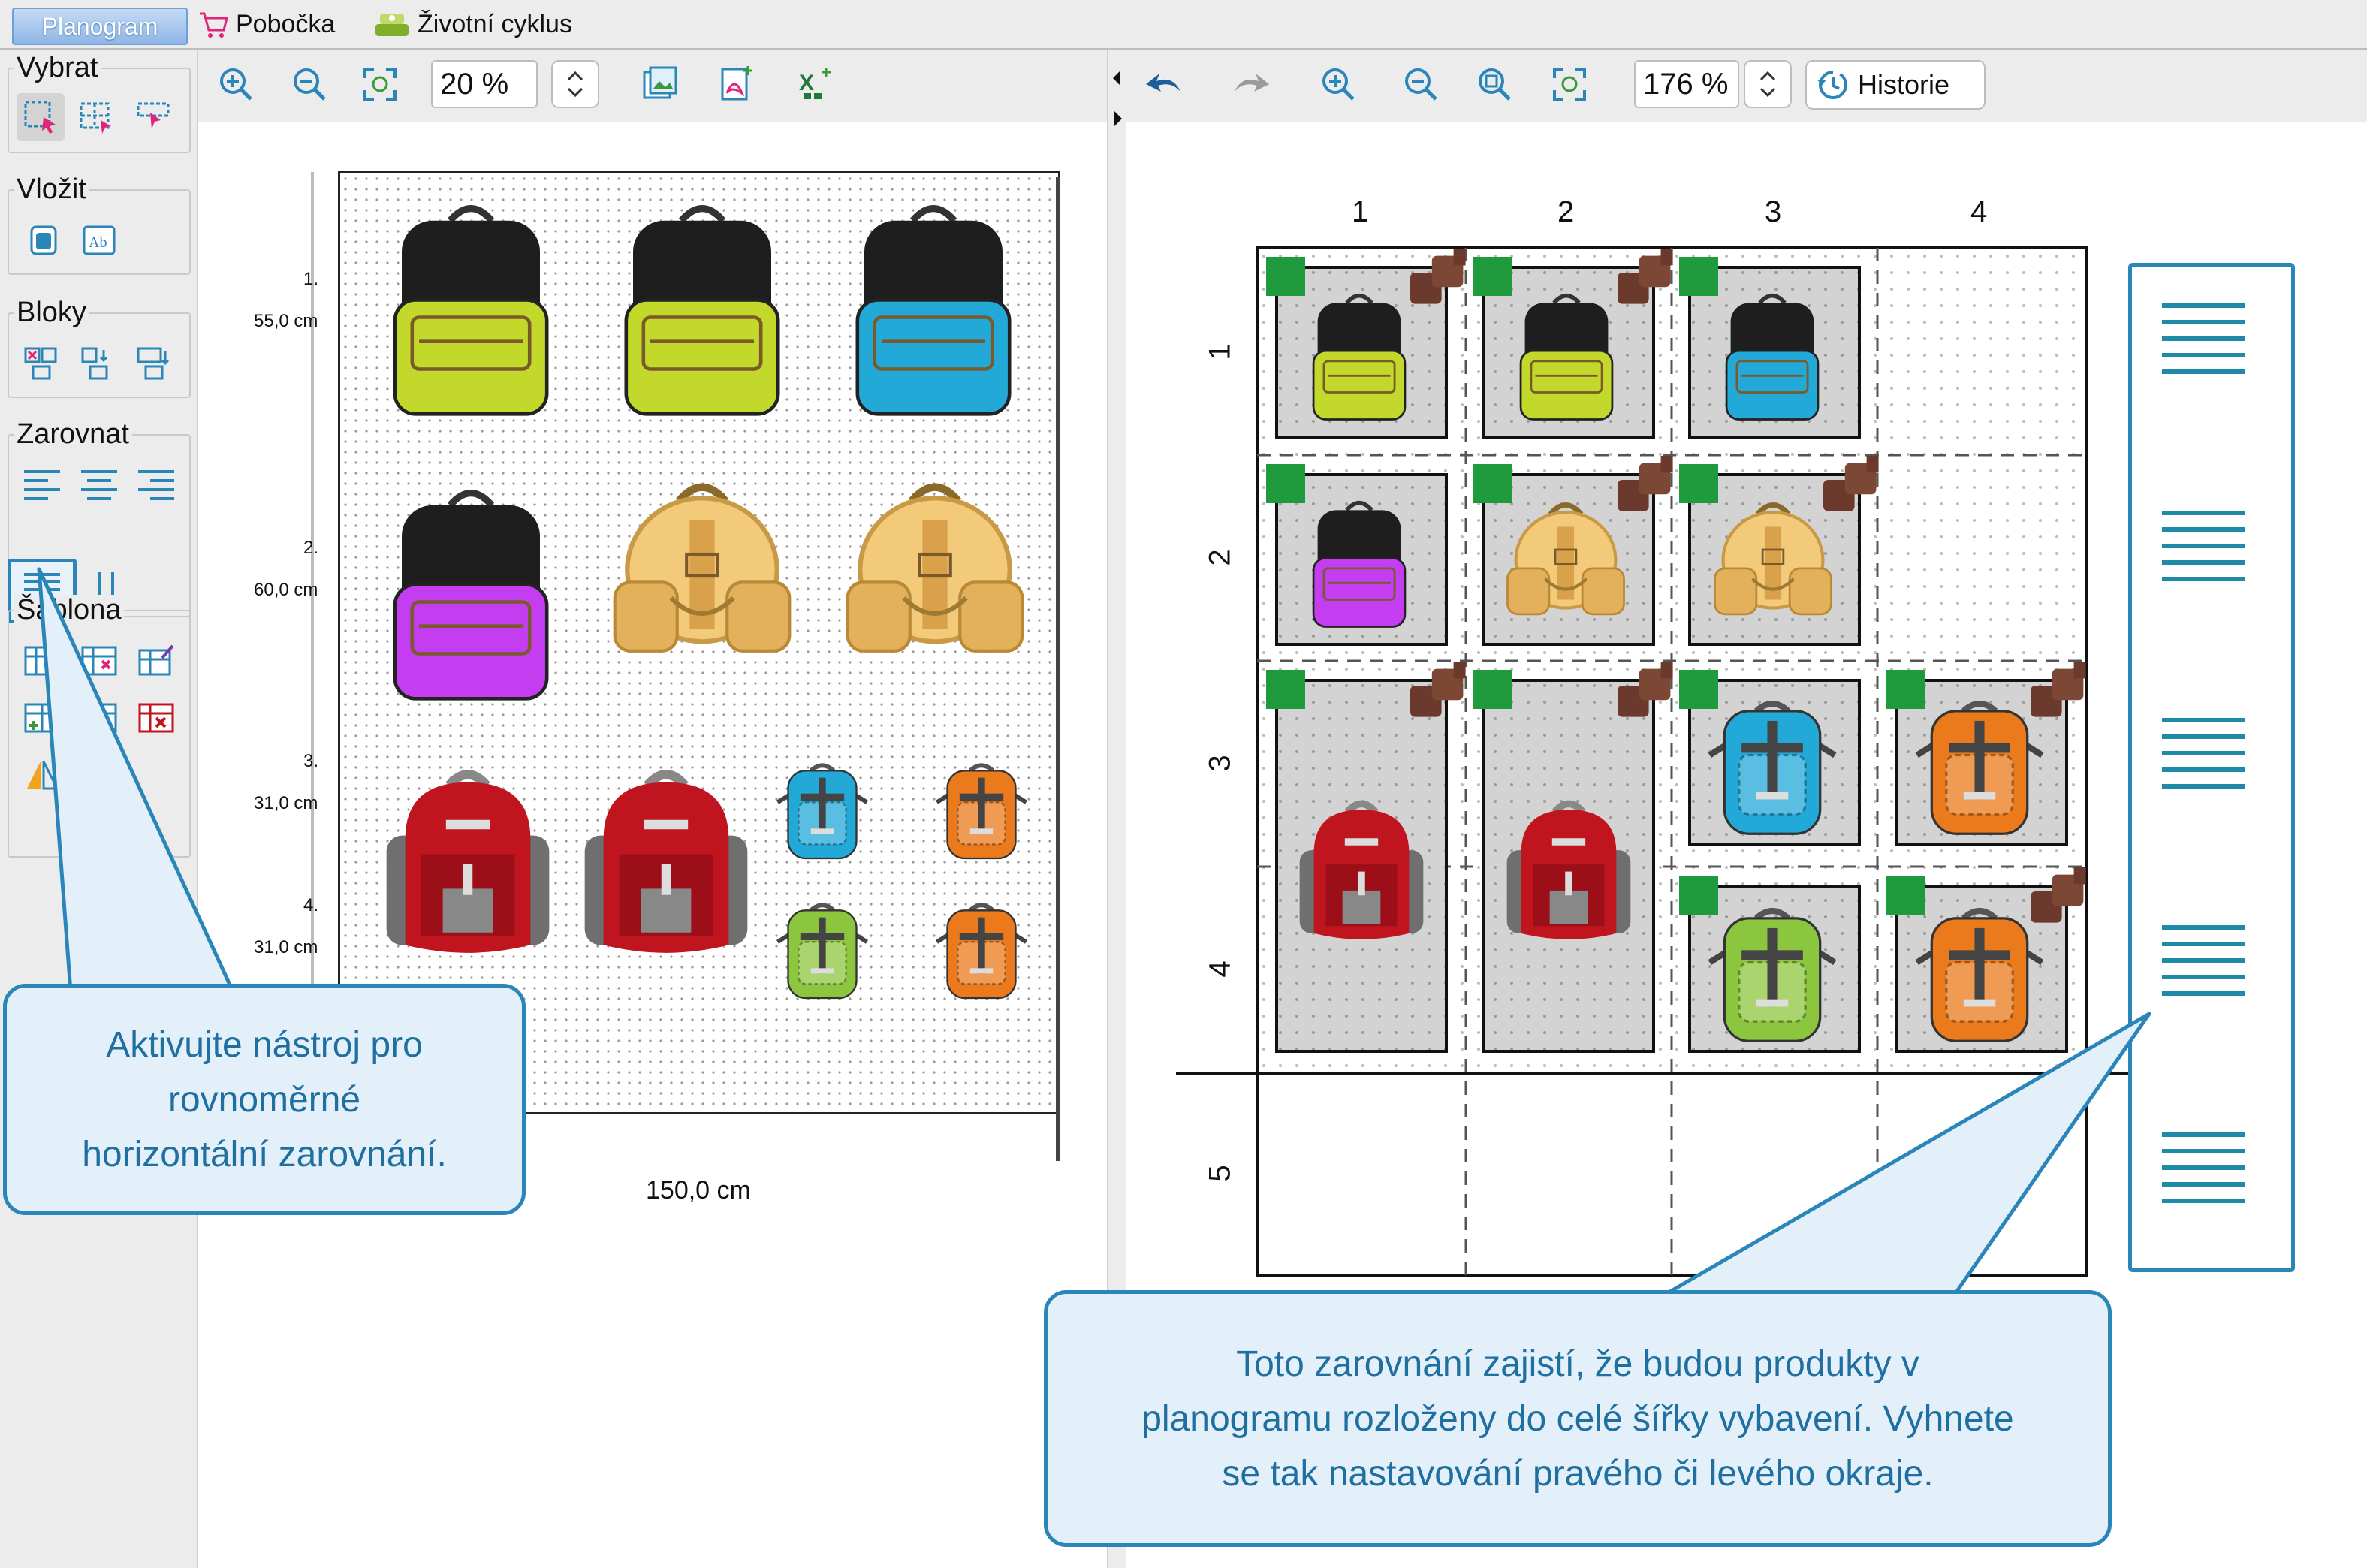 This screenshot has height=1568, width=2367. Describe the element at coordinates (100, 27) in the screenshot. I see `tab-planogram: Planogram` at that location.